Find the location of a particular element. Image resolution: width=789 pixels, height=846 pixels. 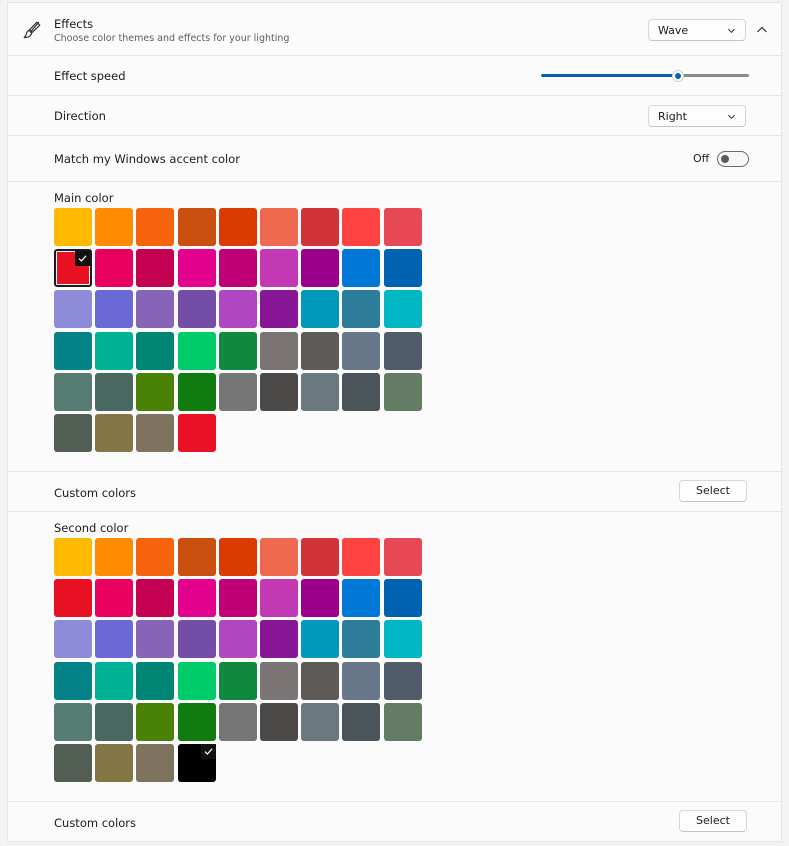

accent-match-toggle is located at coordinates (733, 159).